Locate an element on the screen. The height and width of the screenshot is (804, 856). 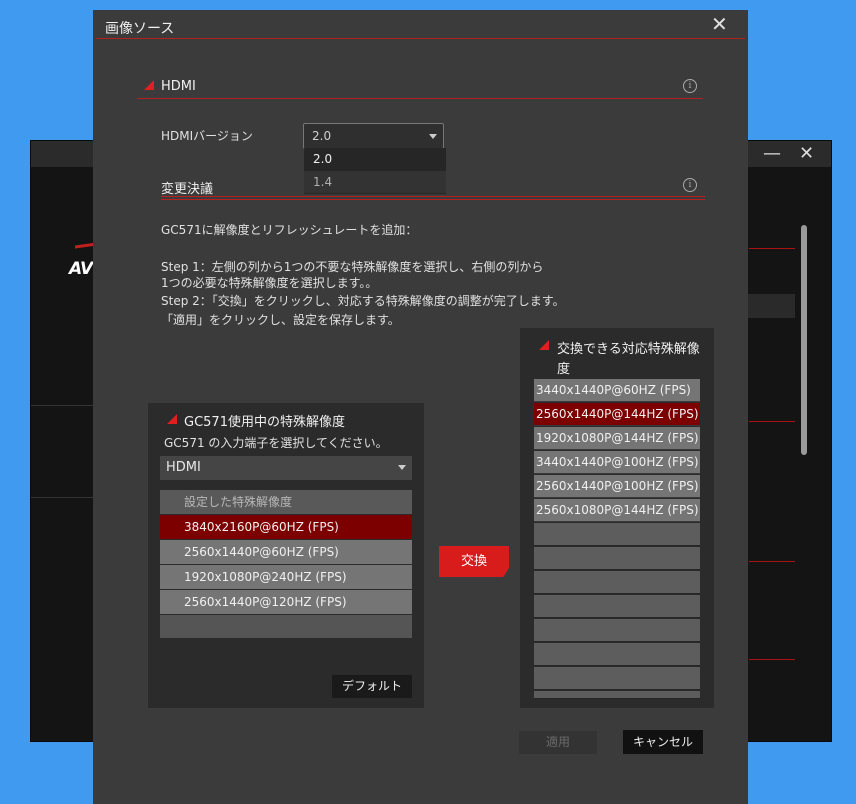
background-scrollbar is located at coordinates (804, 340).